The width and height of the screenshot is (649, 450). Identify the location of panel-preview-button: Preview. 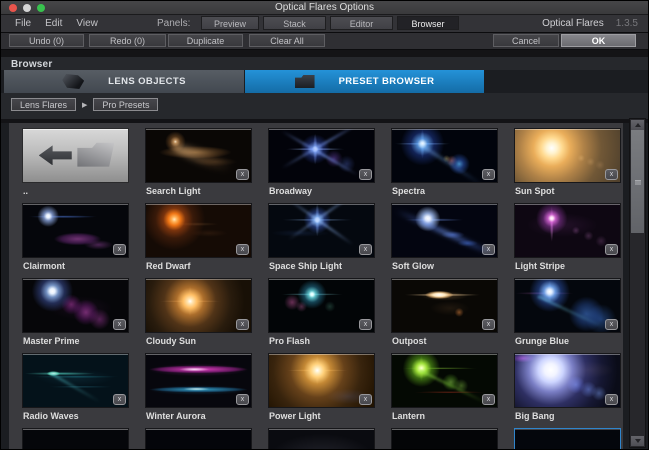
(230, 23).